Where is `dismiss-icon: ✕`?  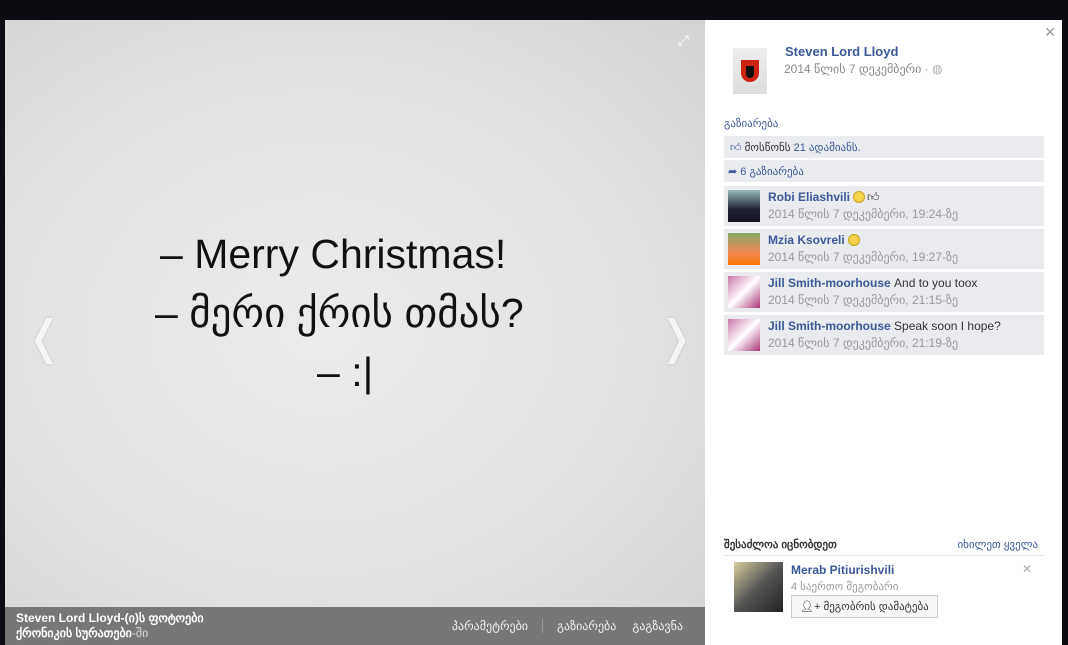
dismiss-icon: ✕ is located at coordinates (1027, 569).